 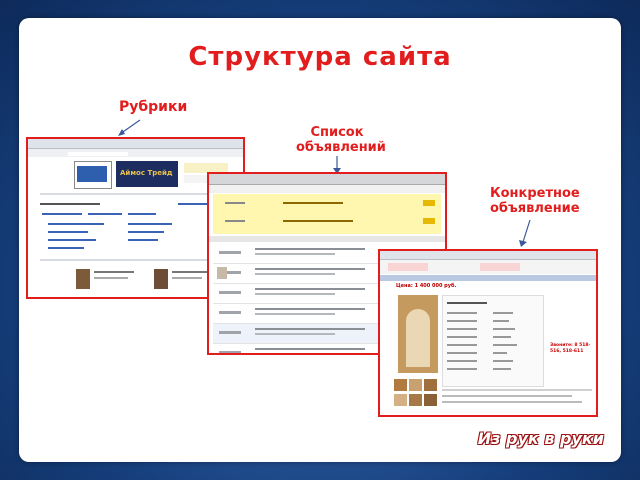 What do you see at coordinates (327, 214) in the screenshot?
I see `highlighted-listings` at bounding box center [327, 214].